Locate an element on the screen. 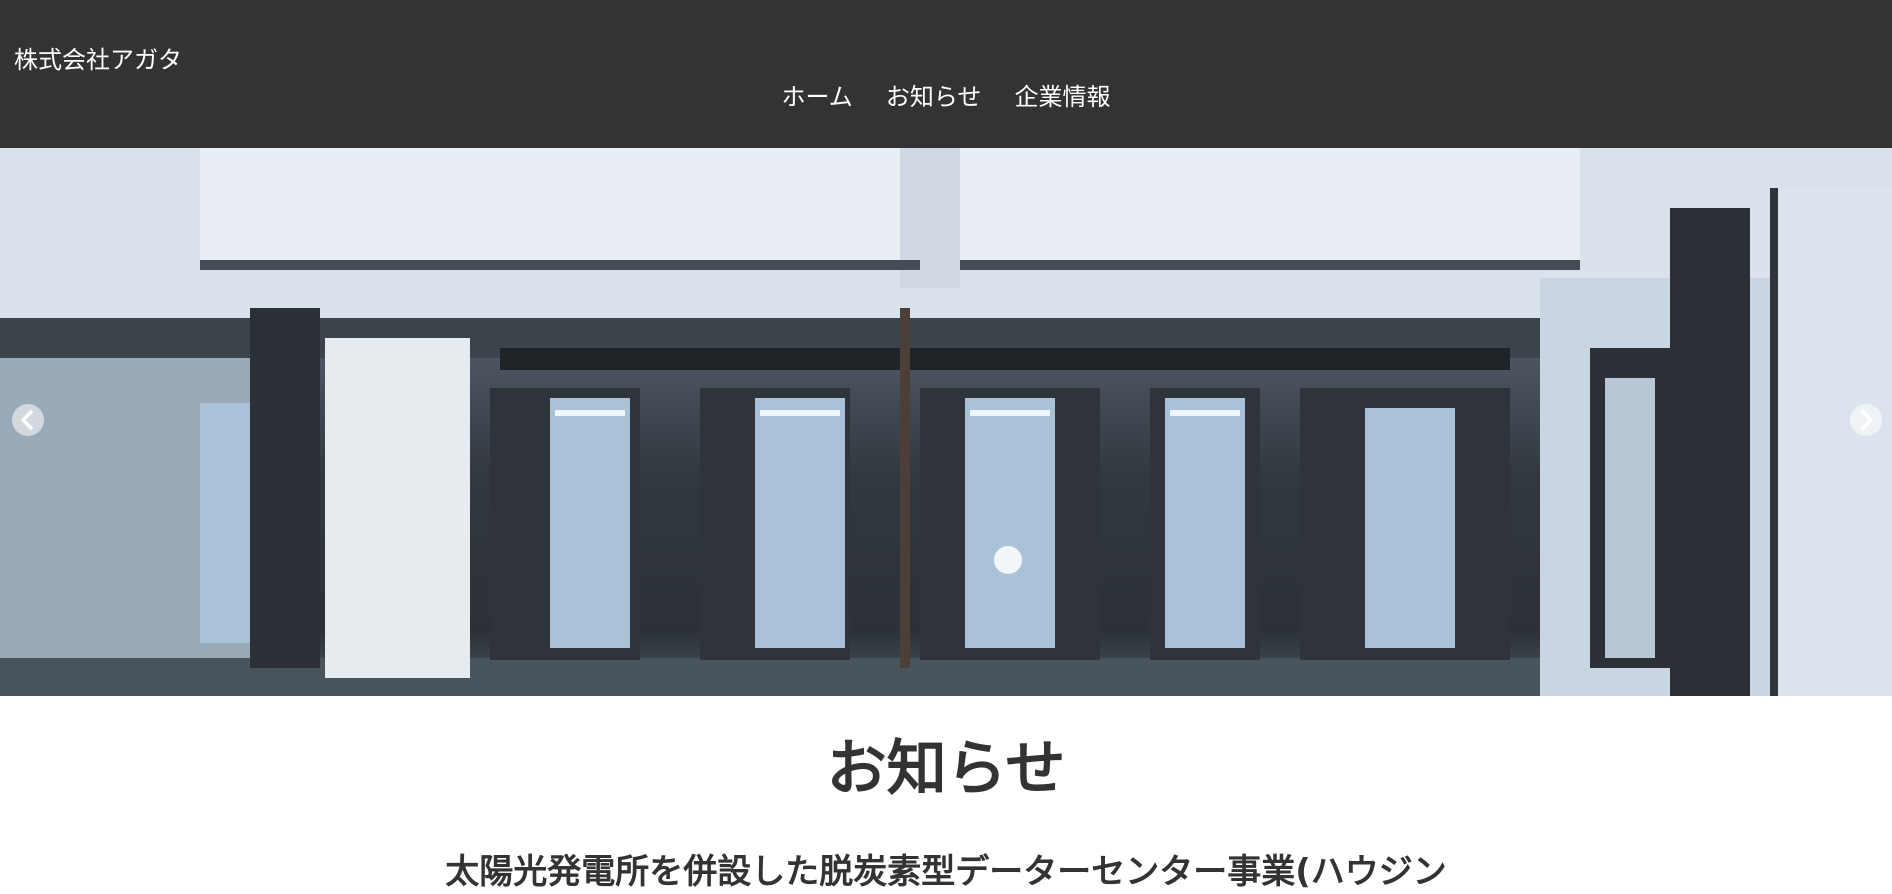  carousel-prev-button is located at coordinates (28, 420).